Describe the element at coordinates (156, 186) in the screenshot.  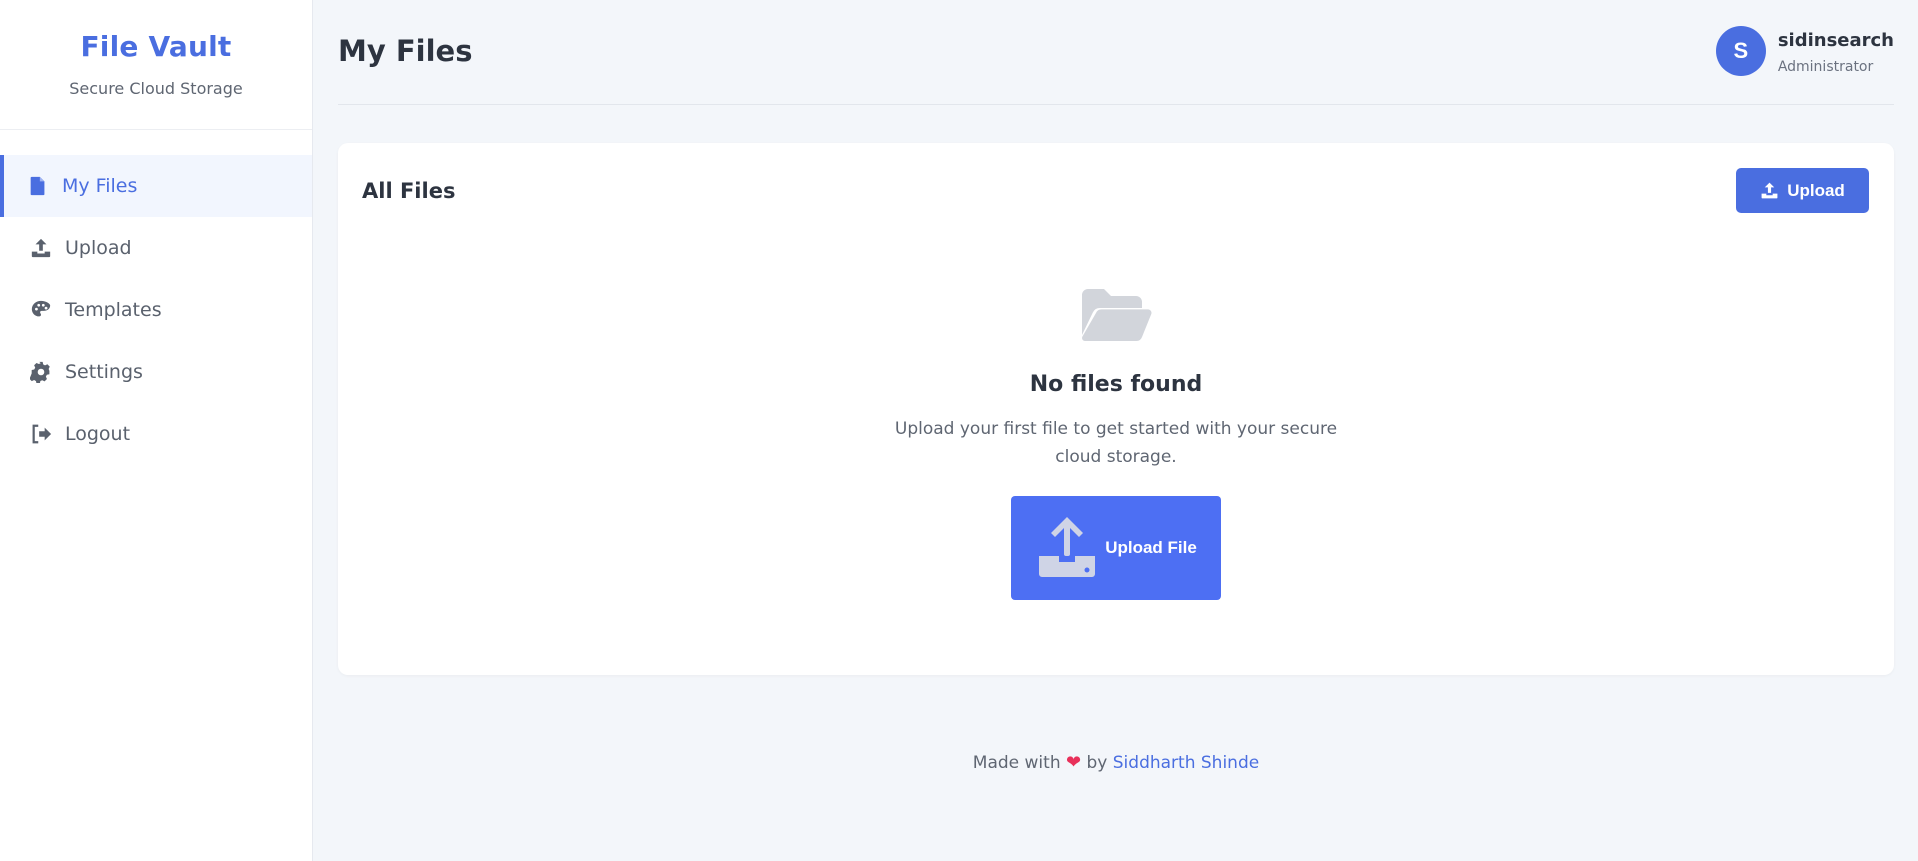
I see `sidebar-item-my-files: My Files` at that location.